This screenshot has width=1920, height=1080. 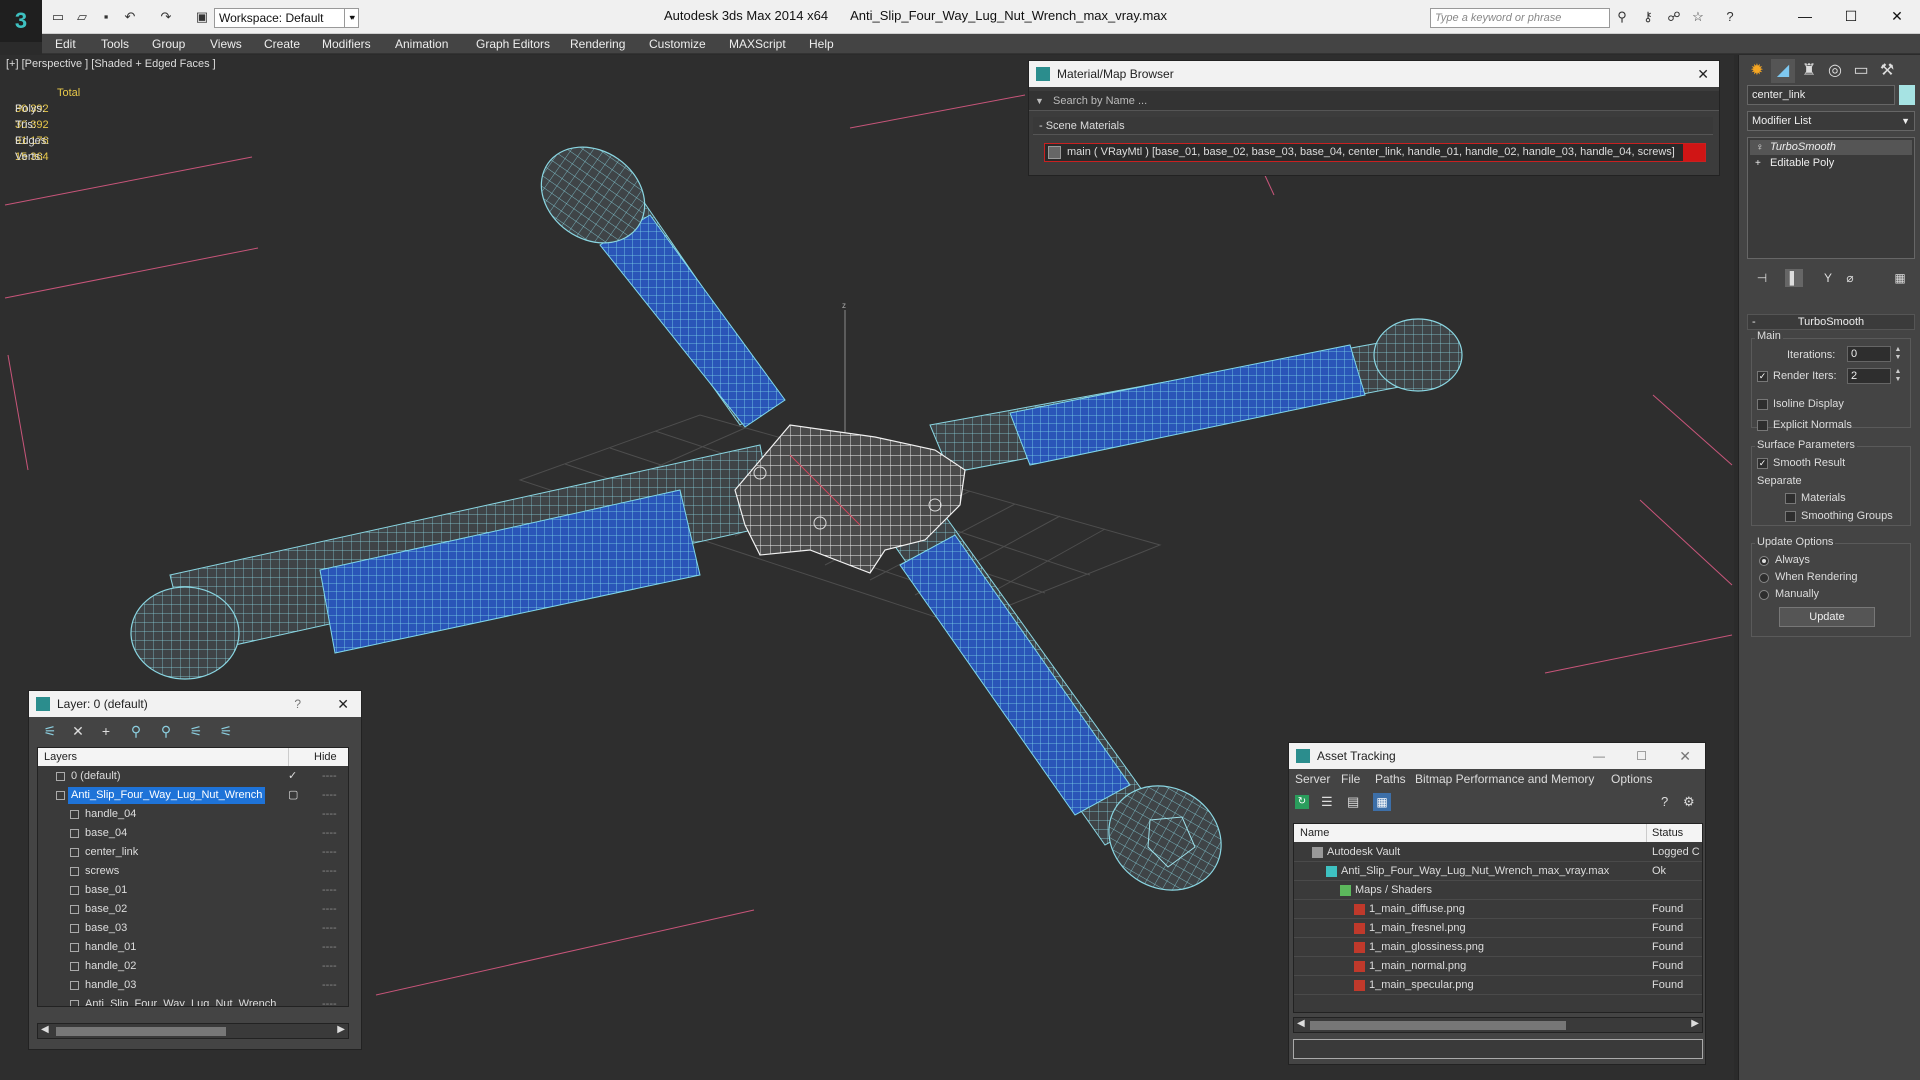 What do you see at coordinates (193, 890) in the screenshot?
I see `object-row: base_01 ----` at bounding box center [193, 890].